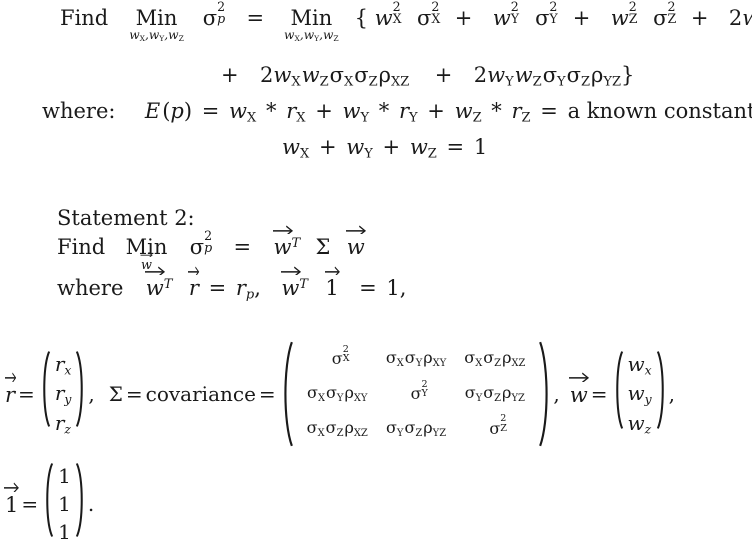 The width and height of the screenshot is (752, 546). I want to click on term-sigmaz-squared: σ2Z, so click(665, 15).